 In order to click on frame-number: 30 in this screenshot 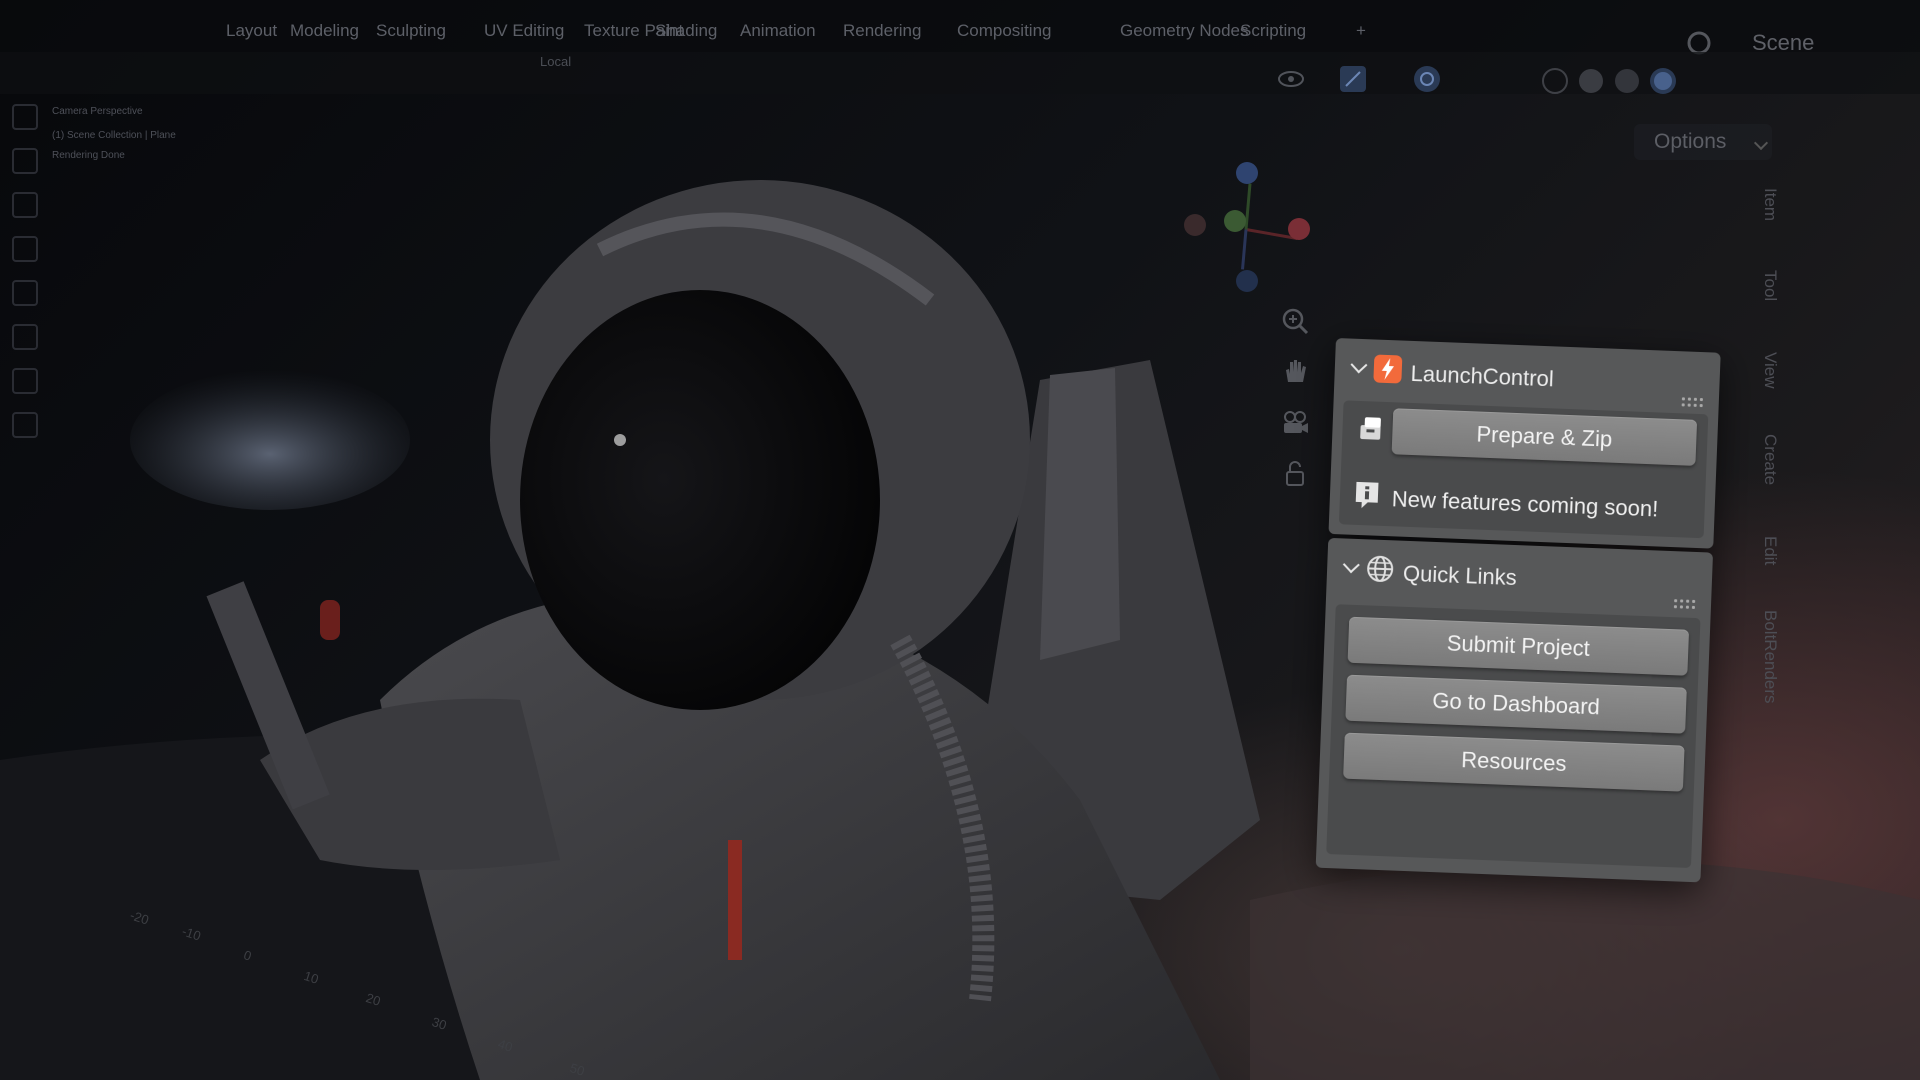, I will do `click(439, 1023)`.